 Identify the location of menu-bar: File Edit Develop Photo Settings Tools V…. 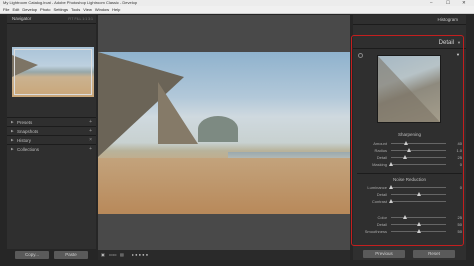
(237, 10).